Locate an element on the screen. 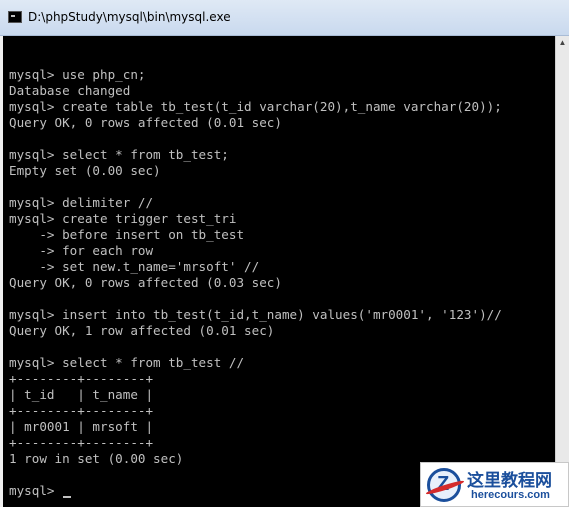 The image size is (569, 507). watermark-logo: 这里教程网 herecours.com is located at coordinates (494, 484).